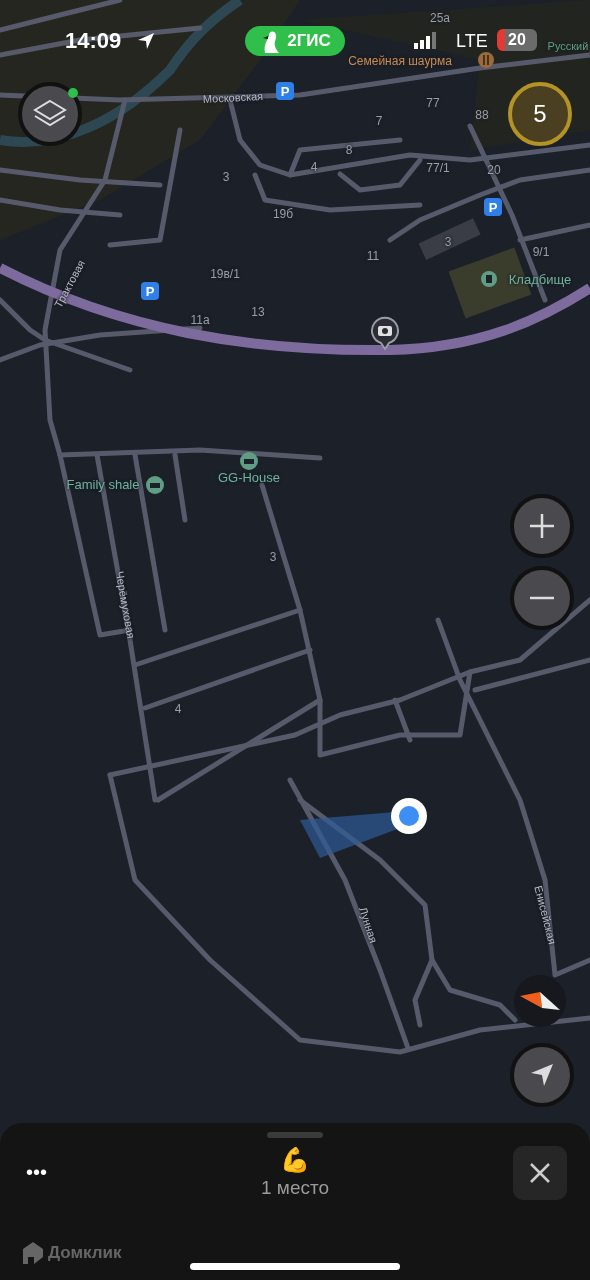 The image size is (590, 1280). What do you see at coordinates (200, 320) in the screenshot?
I see `house-number: 11а` at bounding box center [200, 320].